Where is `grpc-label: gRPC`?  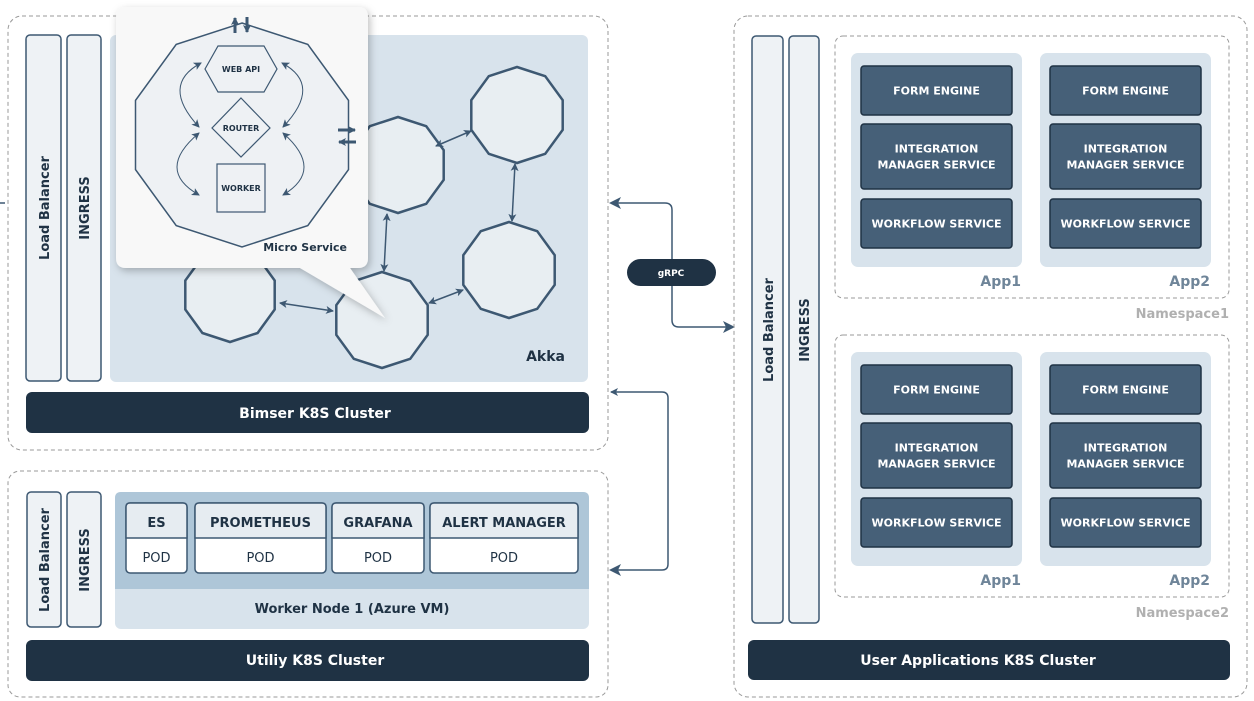
grpc-label: gRPC is located at coordinates (671, 274).